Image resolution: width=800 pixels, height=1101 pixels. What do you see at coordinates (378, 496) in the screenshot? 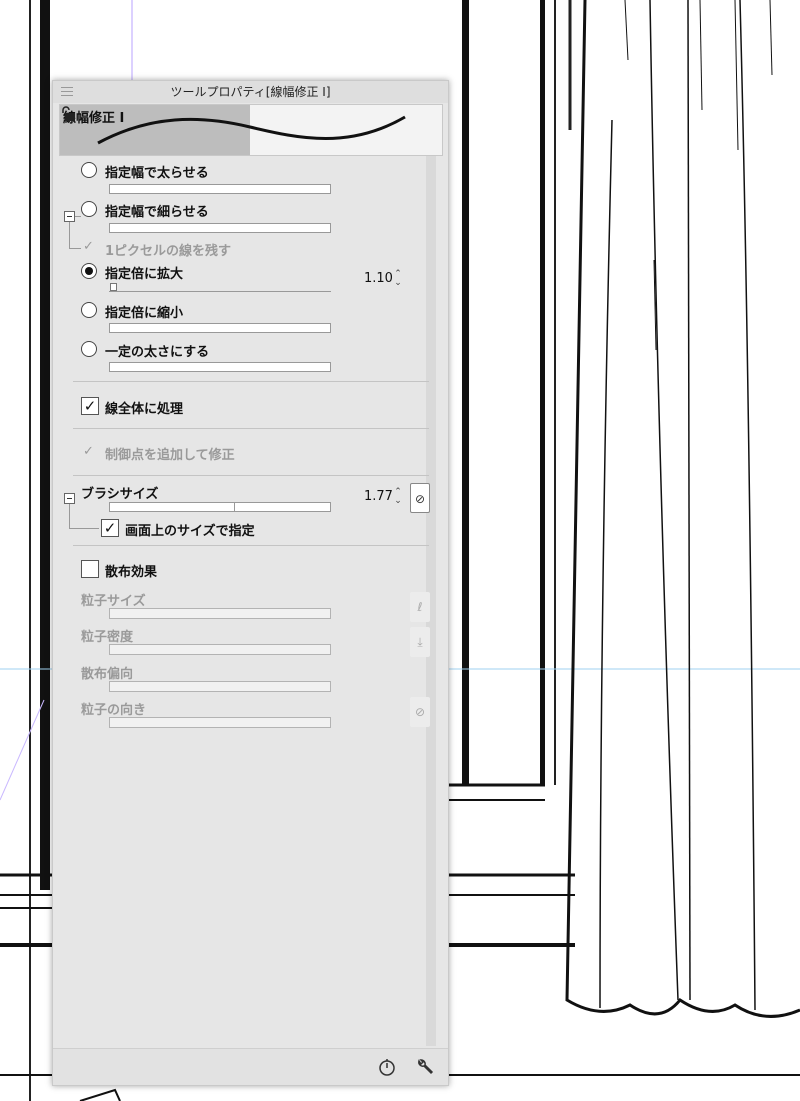
I see `brush-size-value: 1.77` at bounding box center [378, 496].